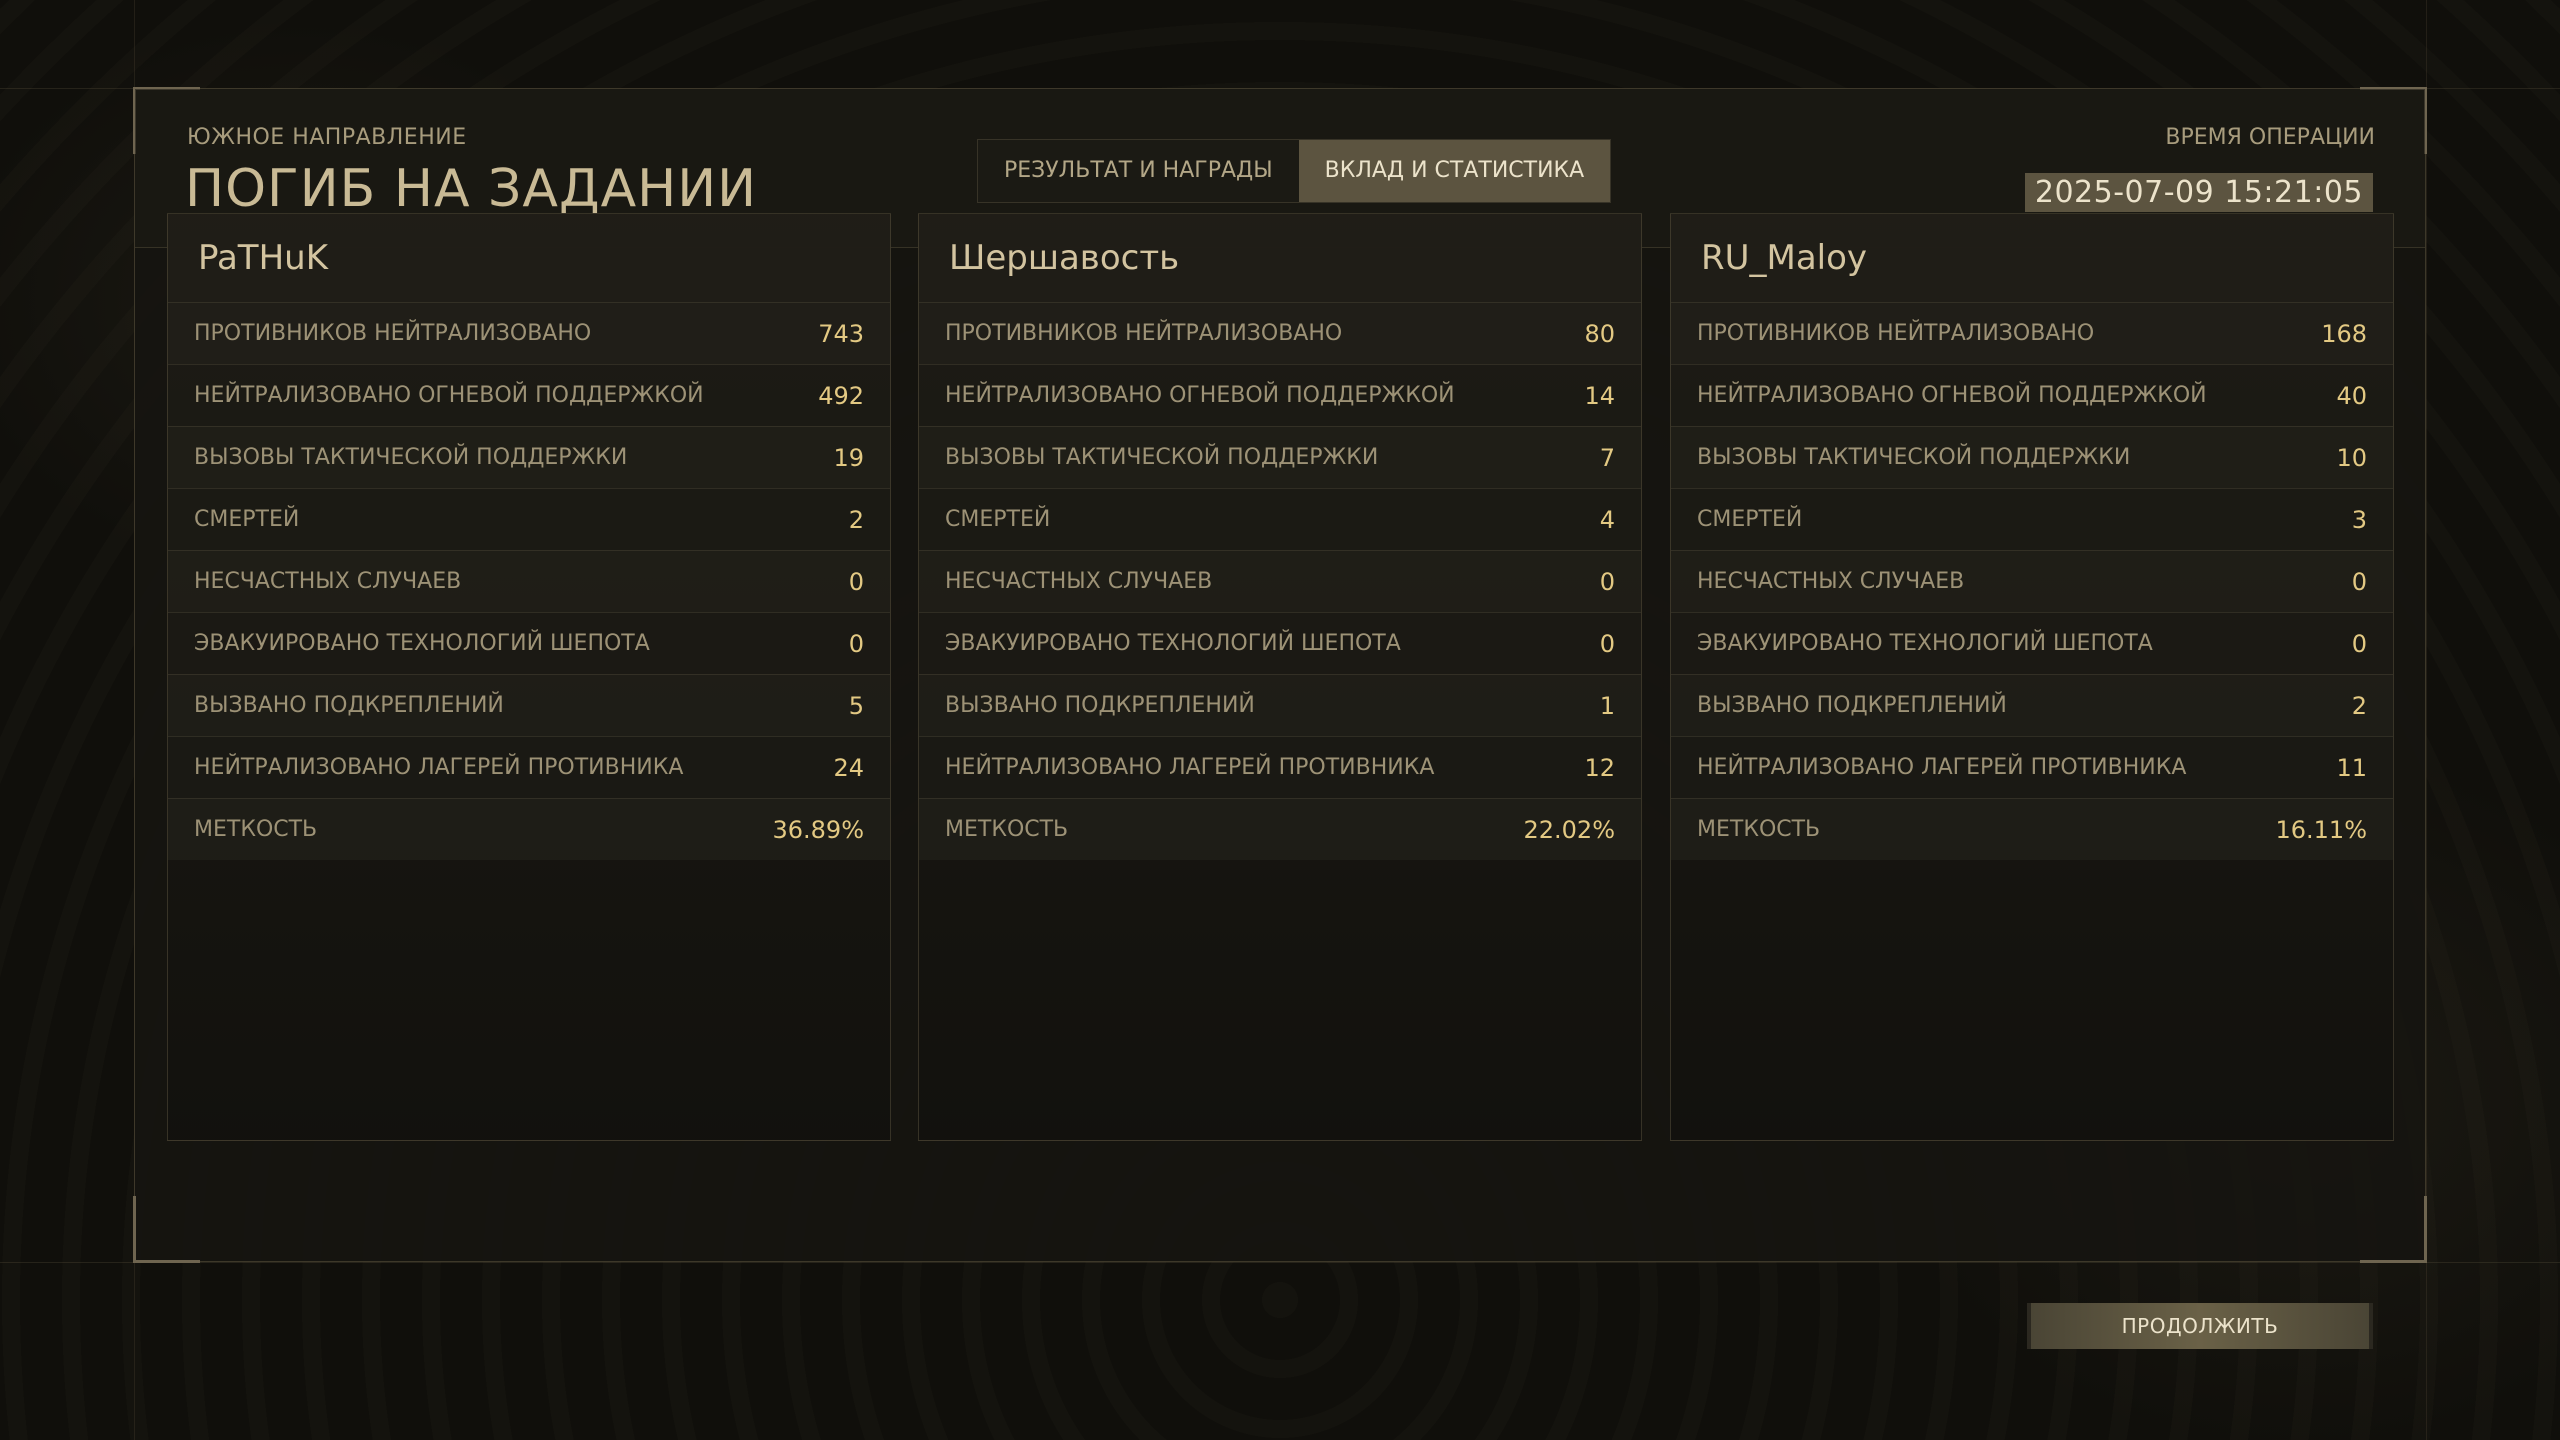 The image size is (2560, 1440). I want to click on player-name: PaTHuK, so click(529, 258).